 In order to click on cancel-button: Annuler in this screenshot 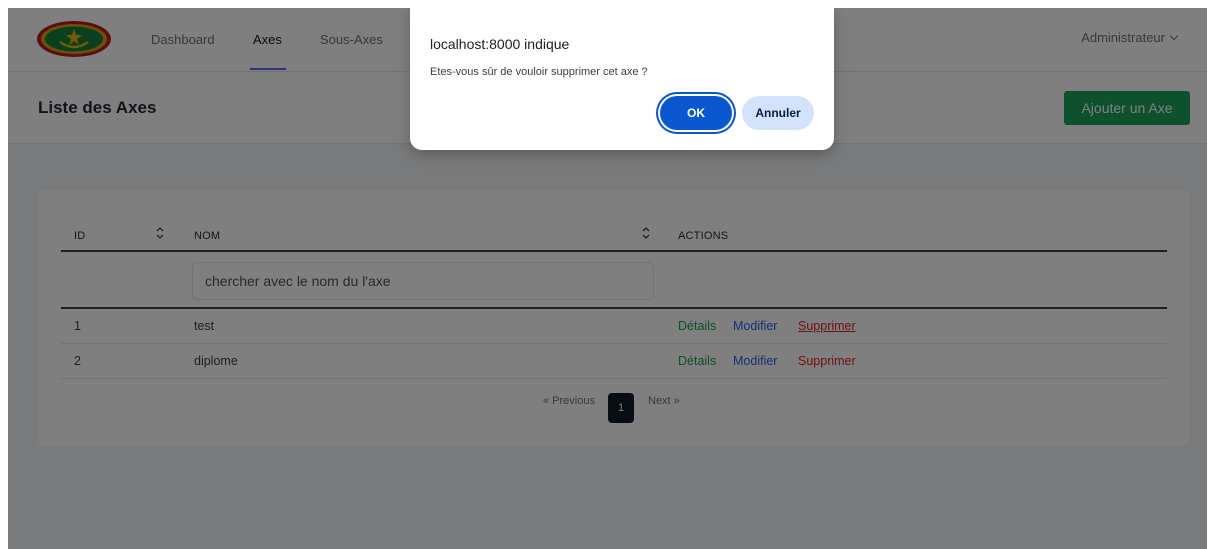, I will do `click(778, 113)`.